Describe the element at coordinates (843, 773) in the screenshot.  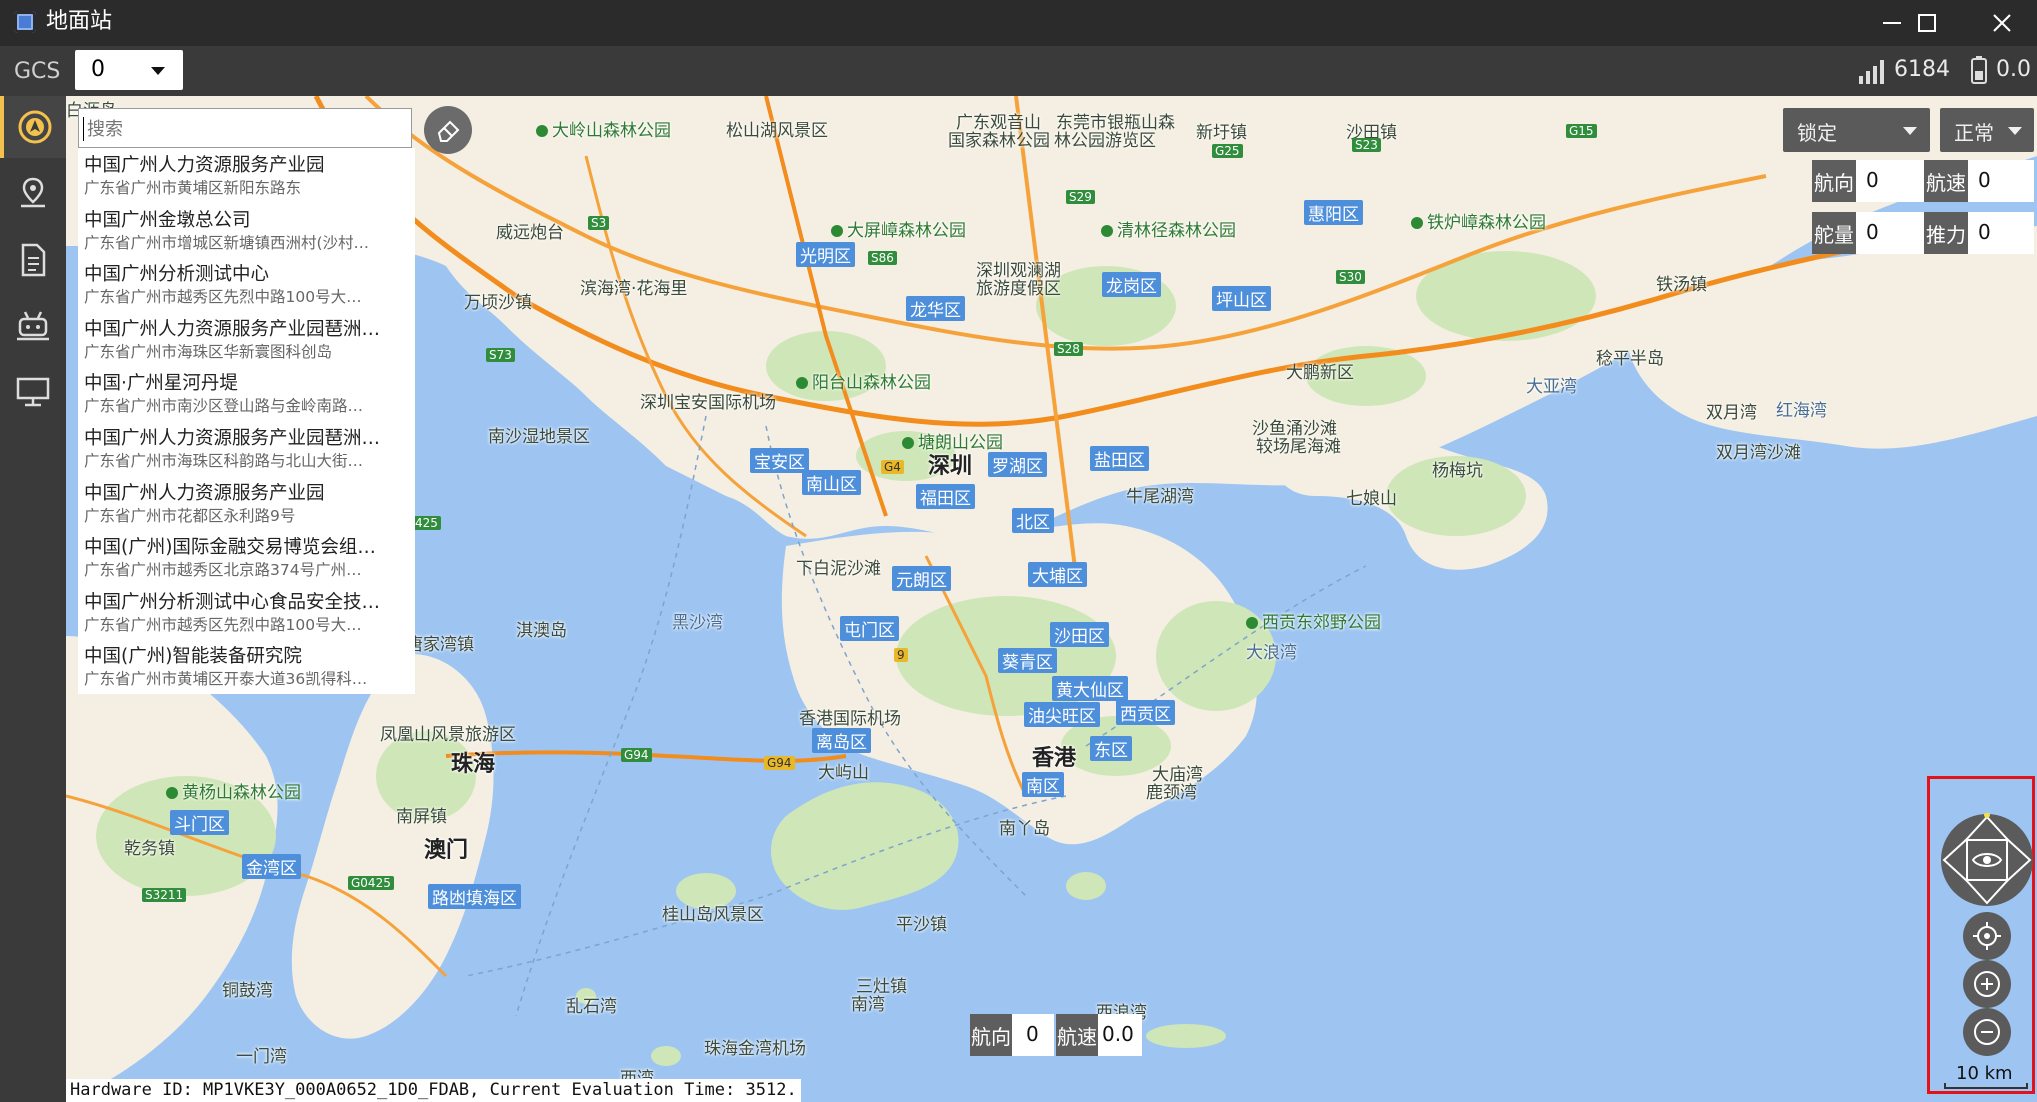
I see `map-label-text: 大屿山` at that location.